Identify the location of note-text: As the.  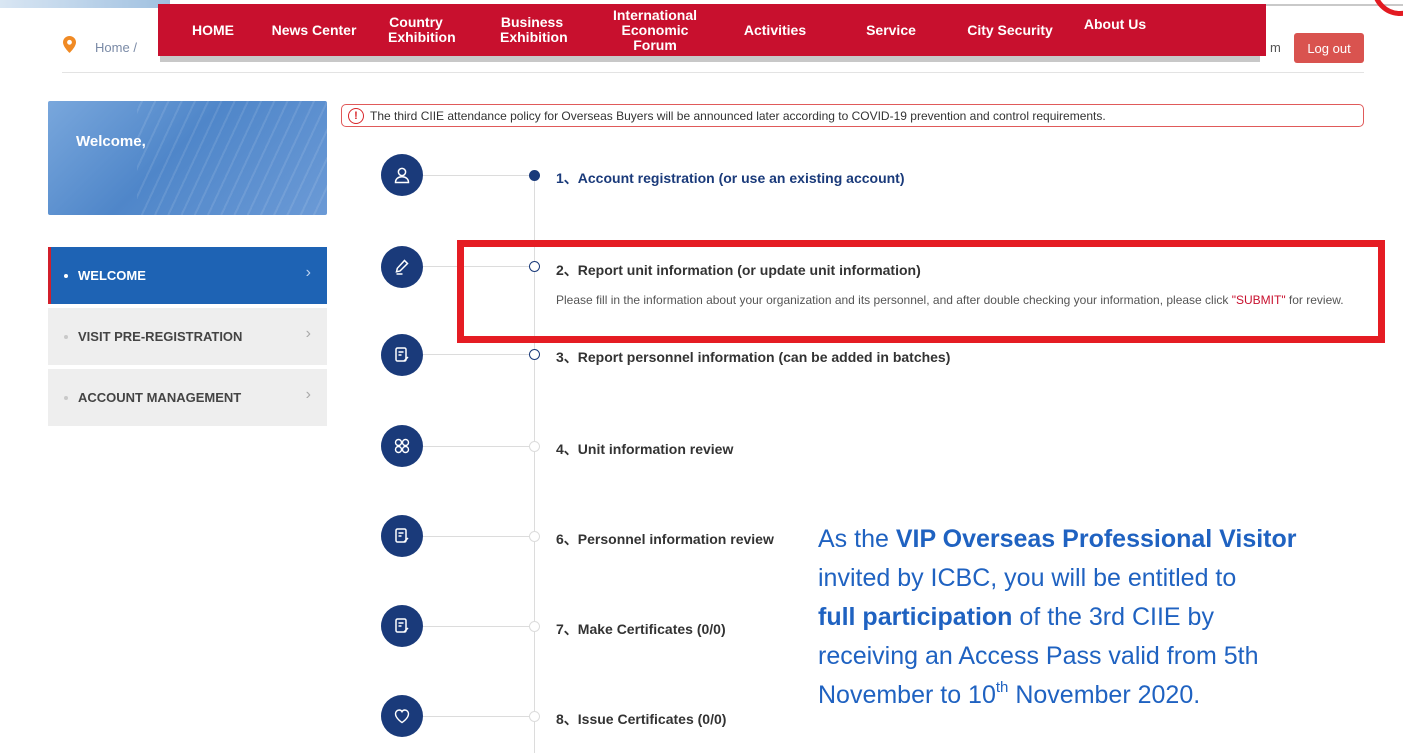
(857, 539).